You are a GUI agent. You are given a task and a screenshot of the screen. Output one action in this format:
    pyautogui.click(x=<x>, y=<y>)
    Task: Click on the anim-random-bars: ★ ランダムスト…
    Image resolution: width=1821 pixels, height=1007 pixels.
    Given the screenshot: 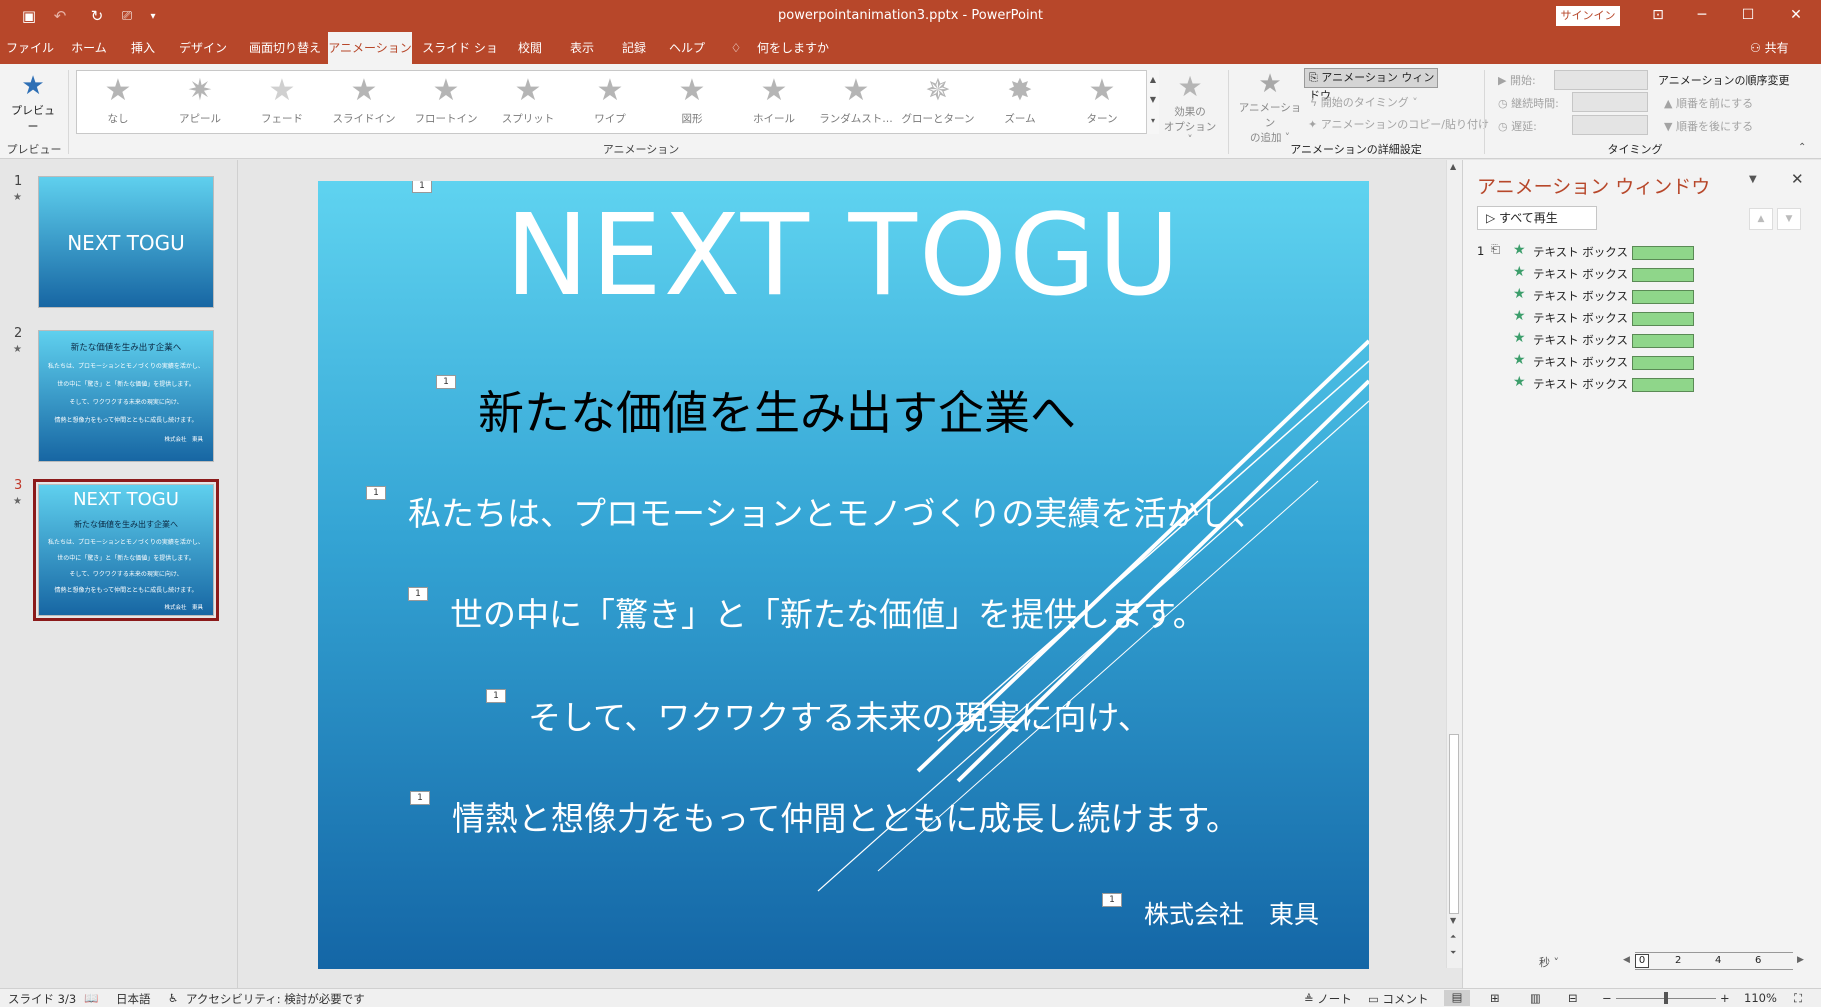 What is the action you would take?
    pyautogui.click(x=856, y=102)
    